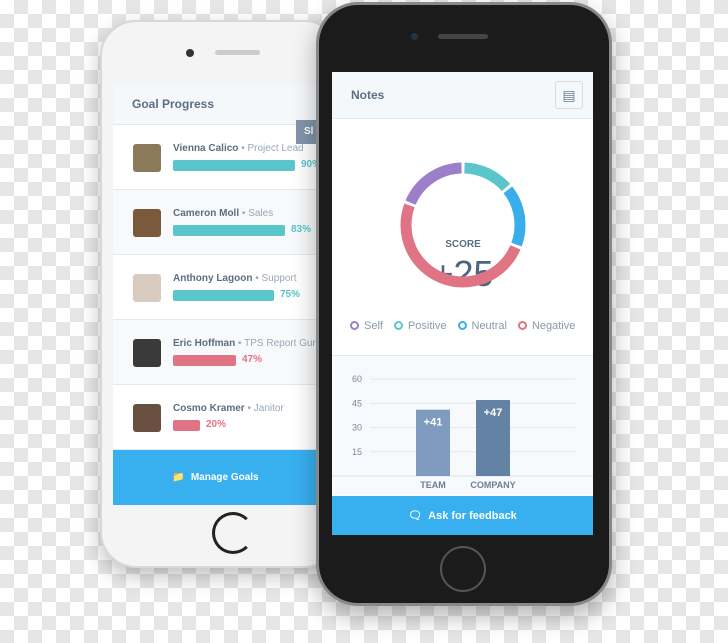 Image resolution: width=728 pixels, height=643 pixels. What do you see at coordinates (357, 452) in the screenshot?
I see `y-tick-label: 15` at bounding box center [357, 452].